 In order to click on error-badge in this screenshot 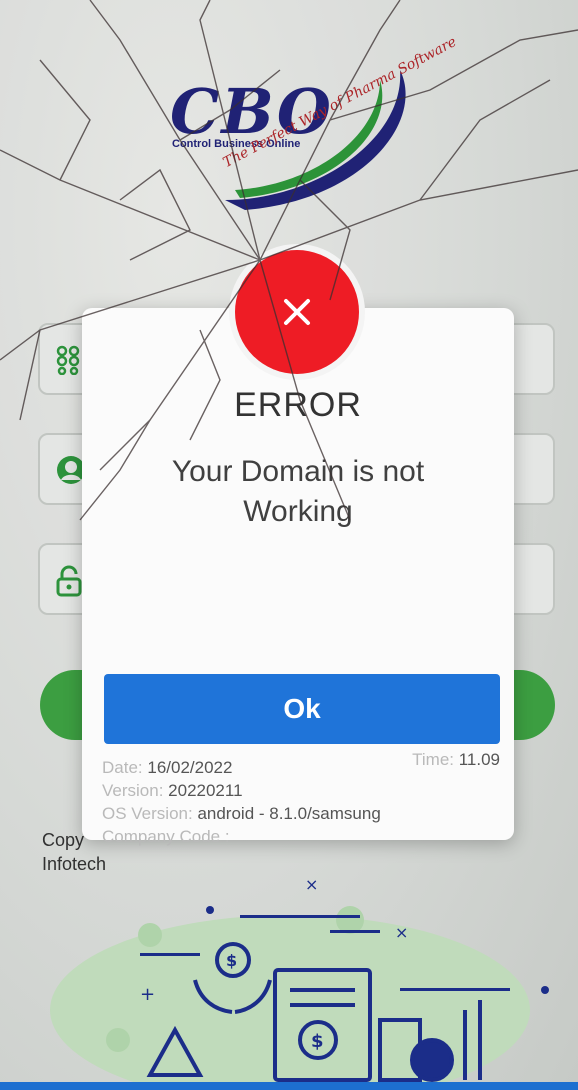, I will do `click(297, 312)`.